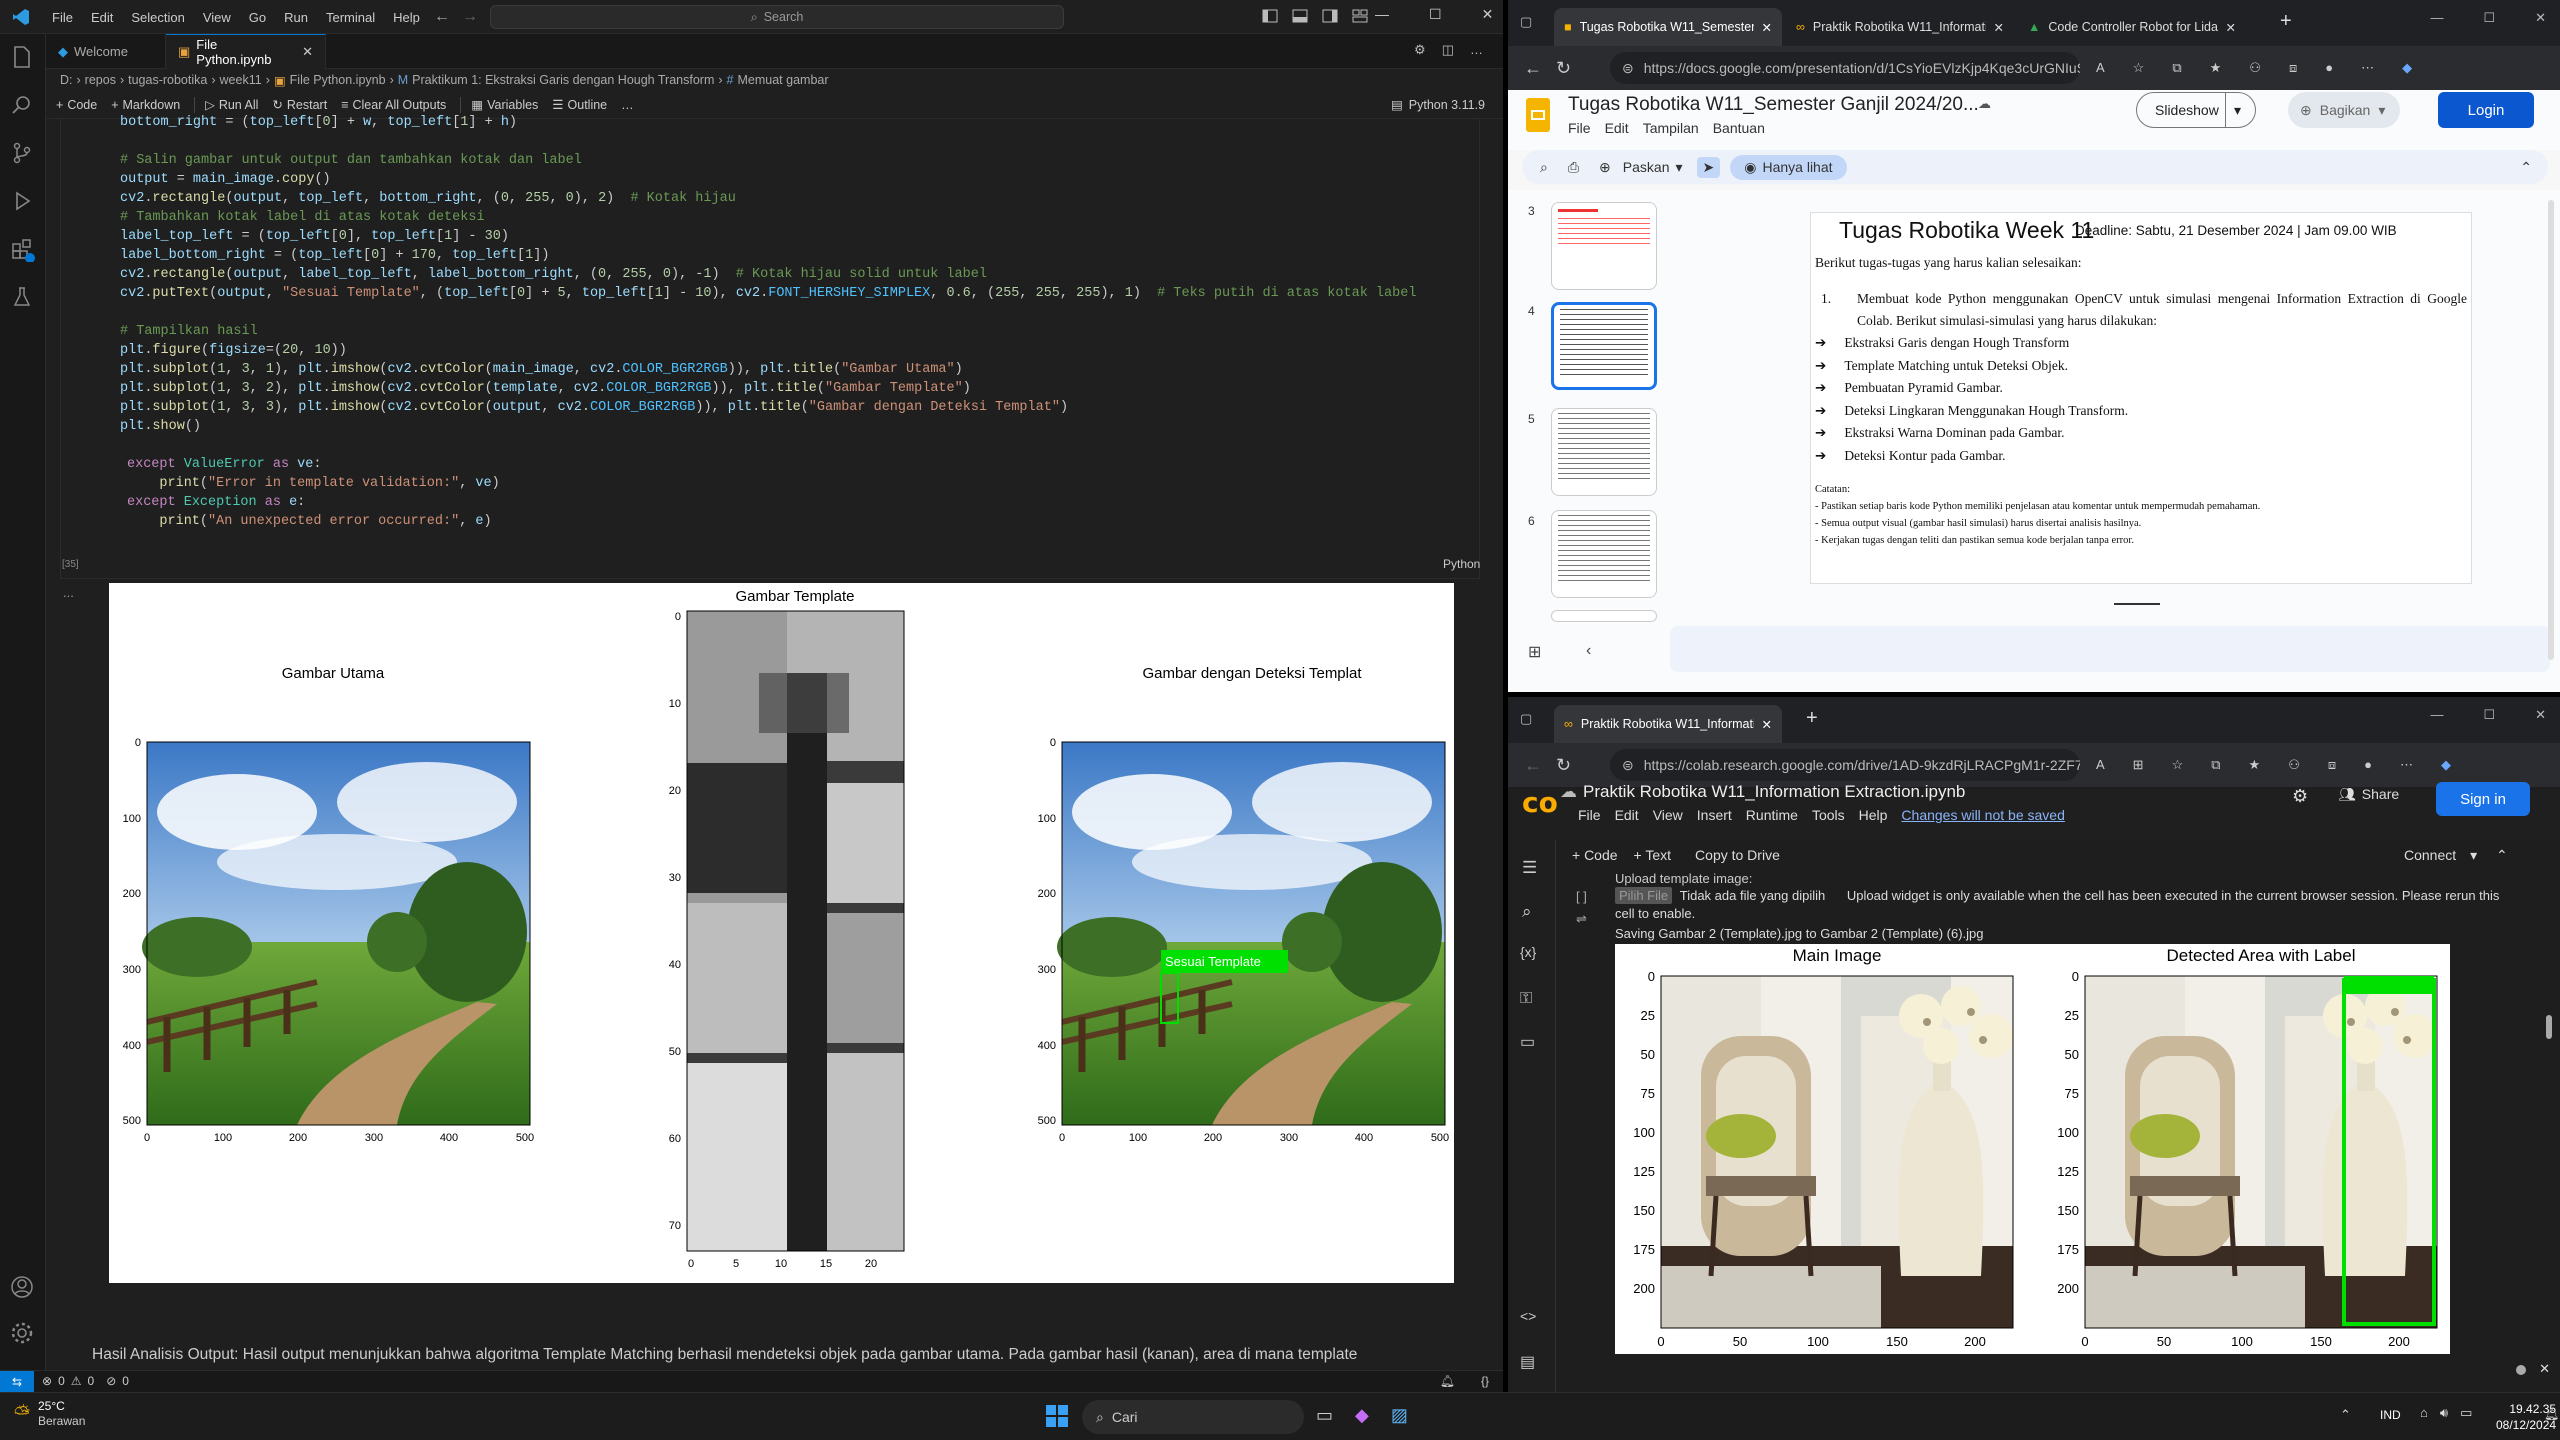 Image resolution: width=2560 pixels, height=1440 pixels. What do you see at coordinates (2368, 765) in the screenshot?
I see `profile-avatar: ●` at bounding box center [2368, 765].